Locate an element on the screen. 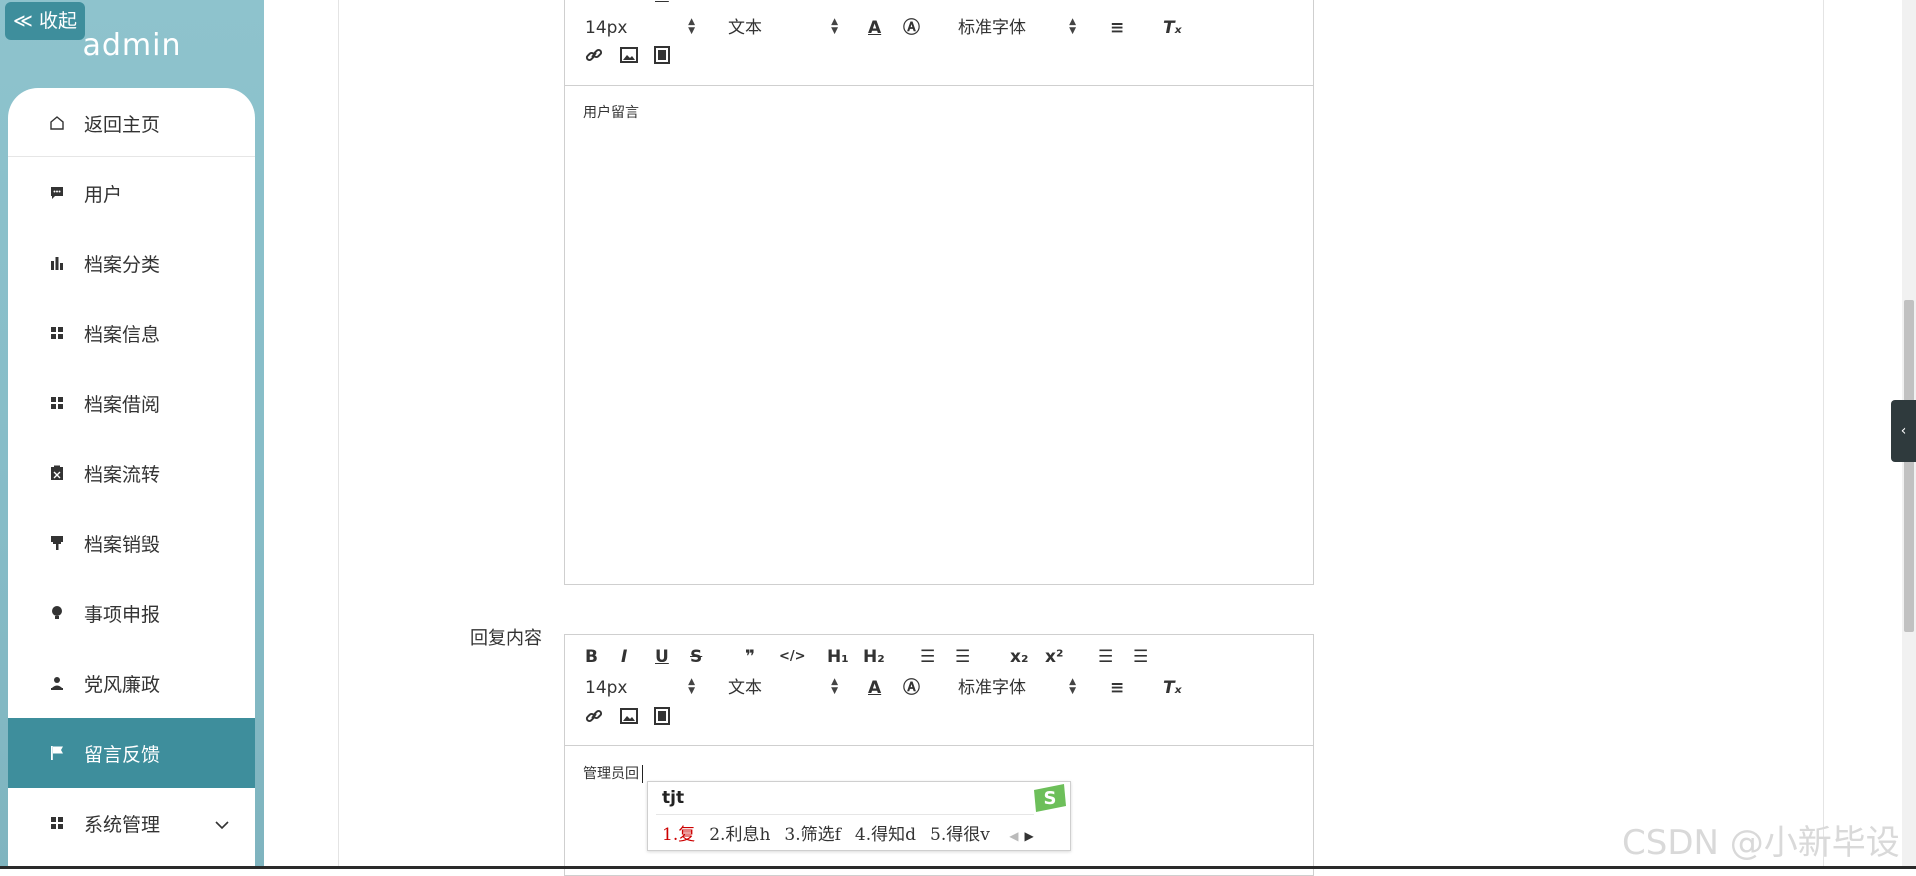 Image resolution: width=1916 pixels, height=876 pixels. sidebar-item-archive-category: 档案分类 is located at coordinates (131, 263).